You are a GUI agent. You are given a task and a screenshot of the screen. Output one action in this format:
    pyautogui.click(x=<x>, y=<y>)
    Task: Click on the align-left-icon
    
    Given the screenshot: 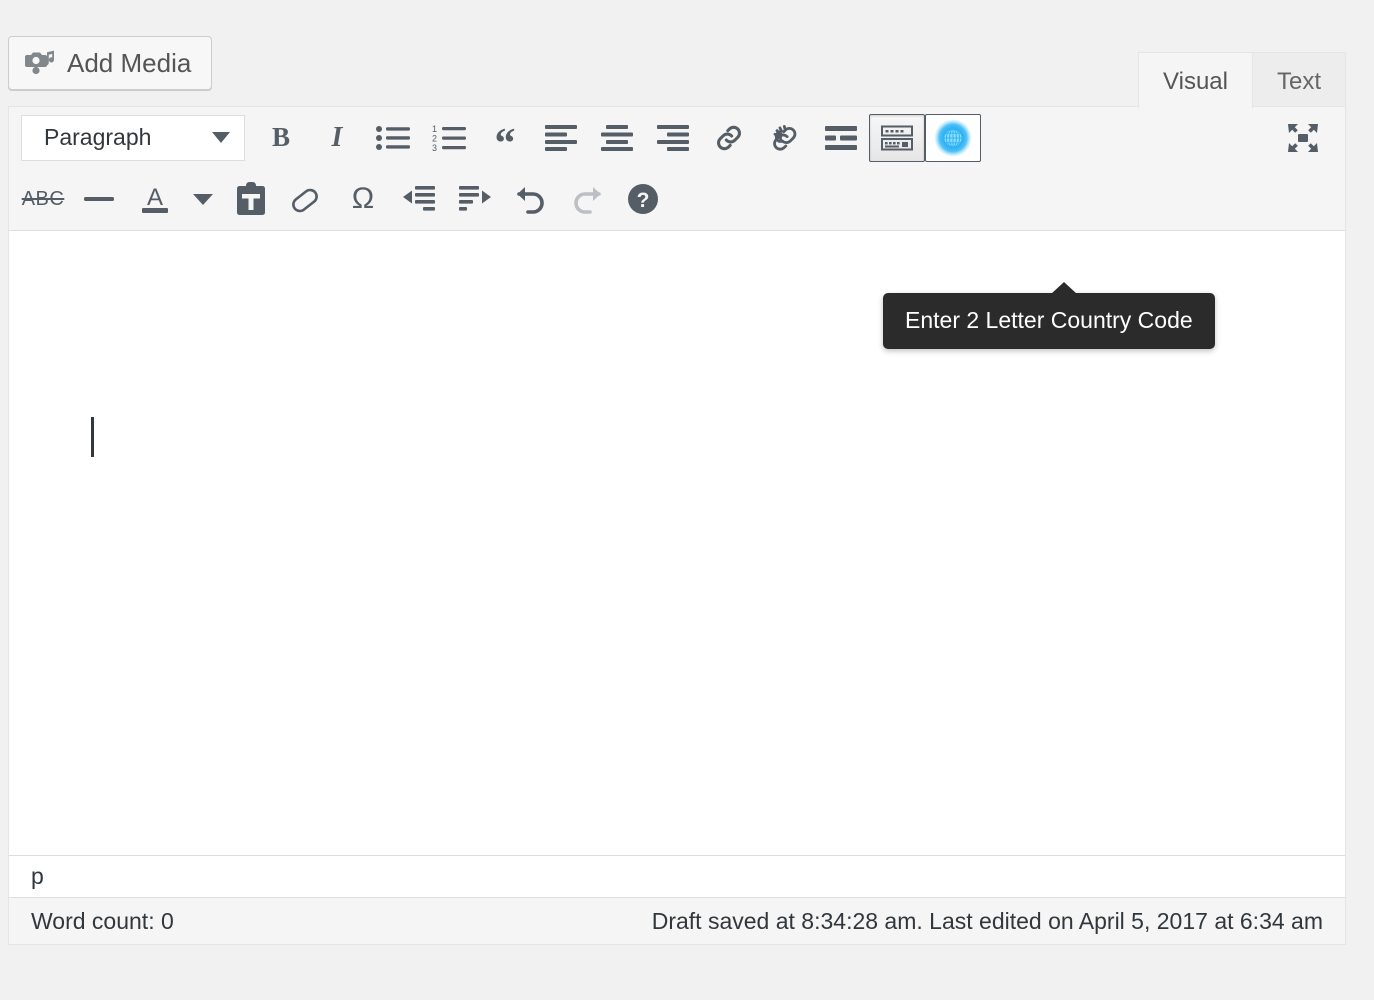 What is the action you would take?
    pyautogui.click(x=561, y=137)
    